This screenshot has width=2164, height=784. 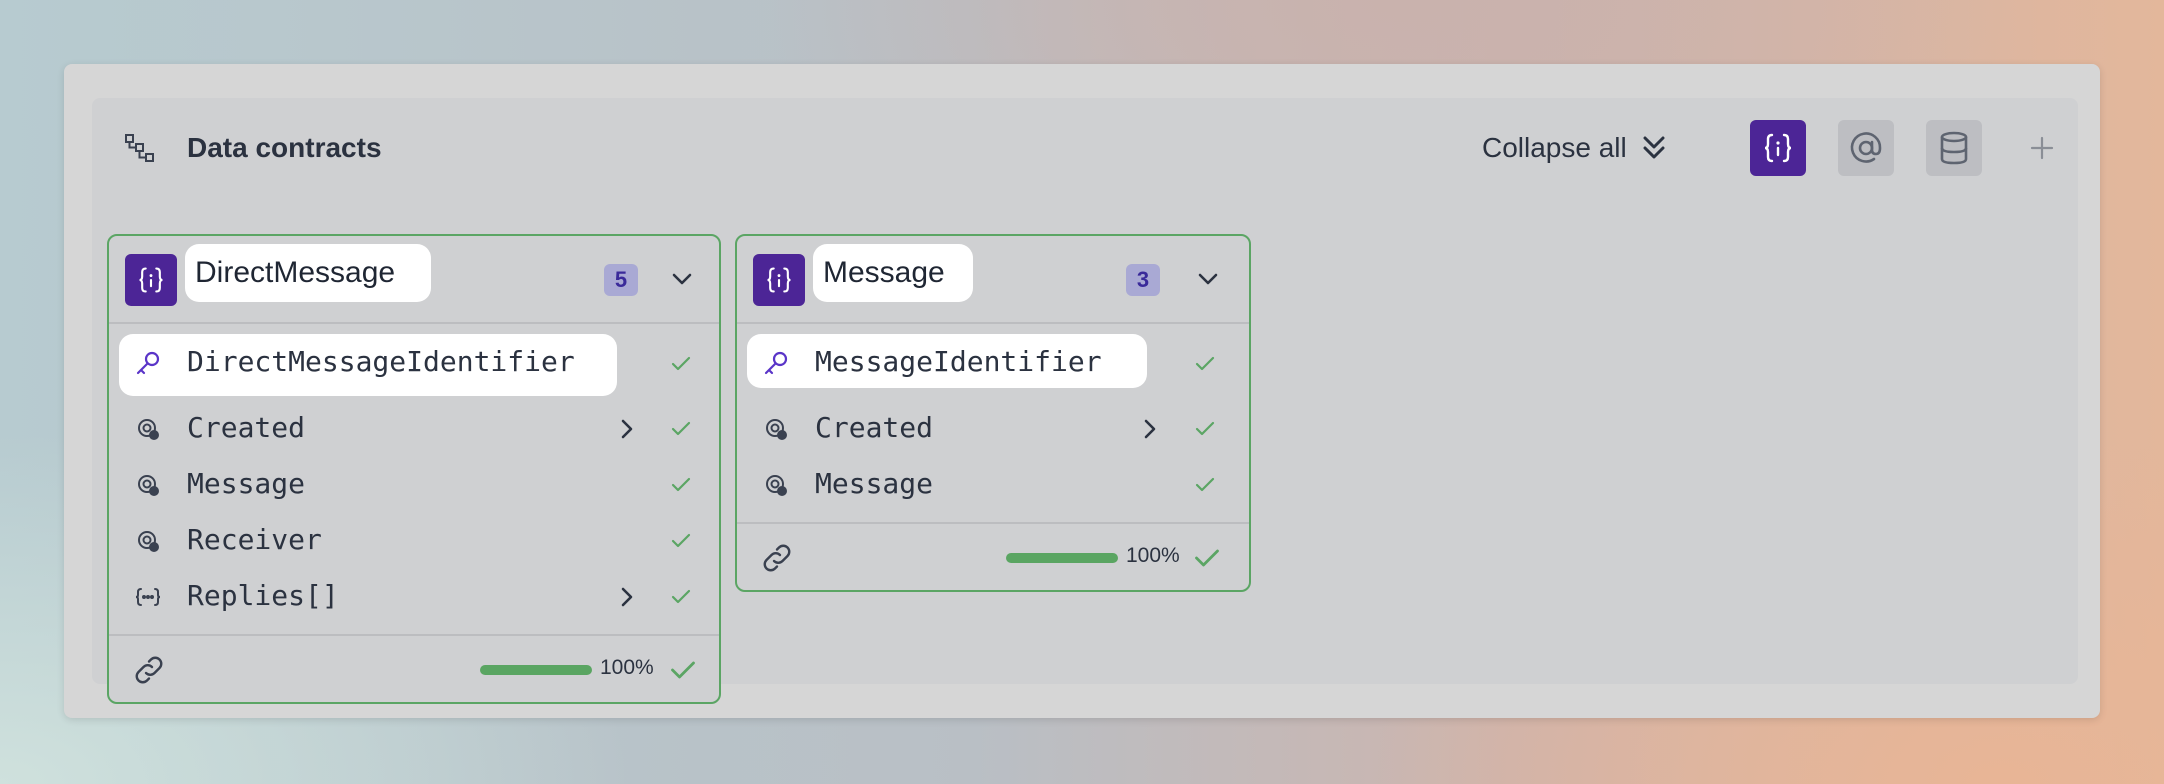 What do you see at coordinates (621, 280) in the screenshot?
I see `field-count-badge: 5` at bounding box center [621, 280].